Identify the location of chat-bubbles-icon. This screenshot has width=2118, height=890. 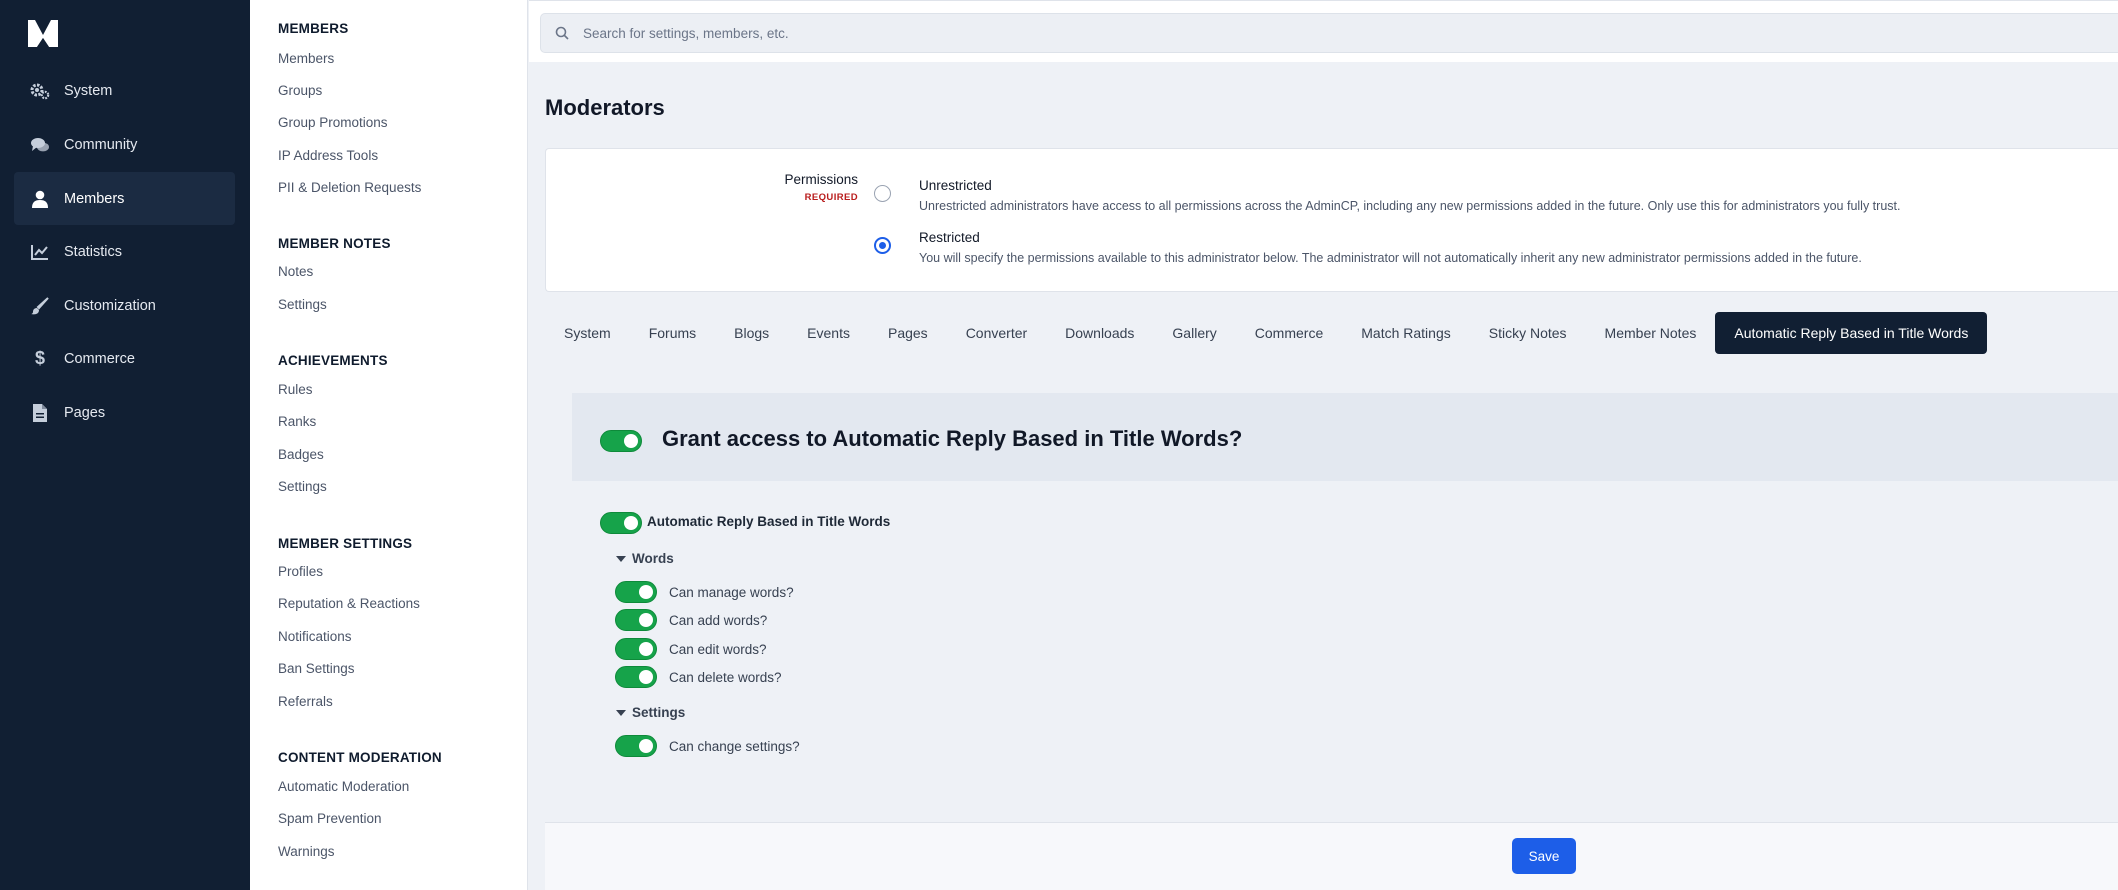
(40, 145).